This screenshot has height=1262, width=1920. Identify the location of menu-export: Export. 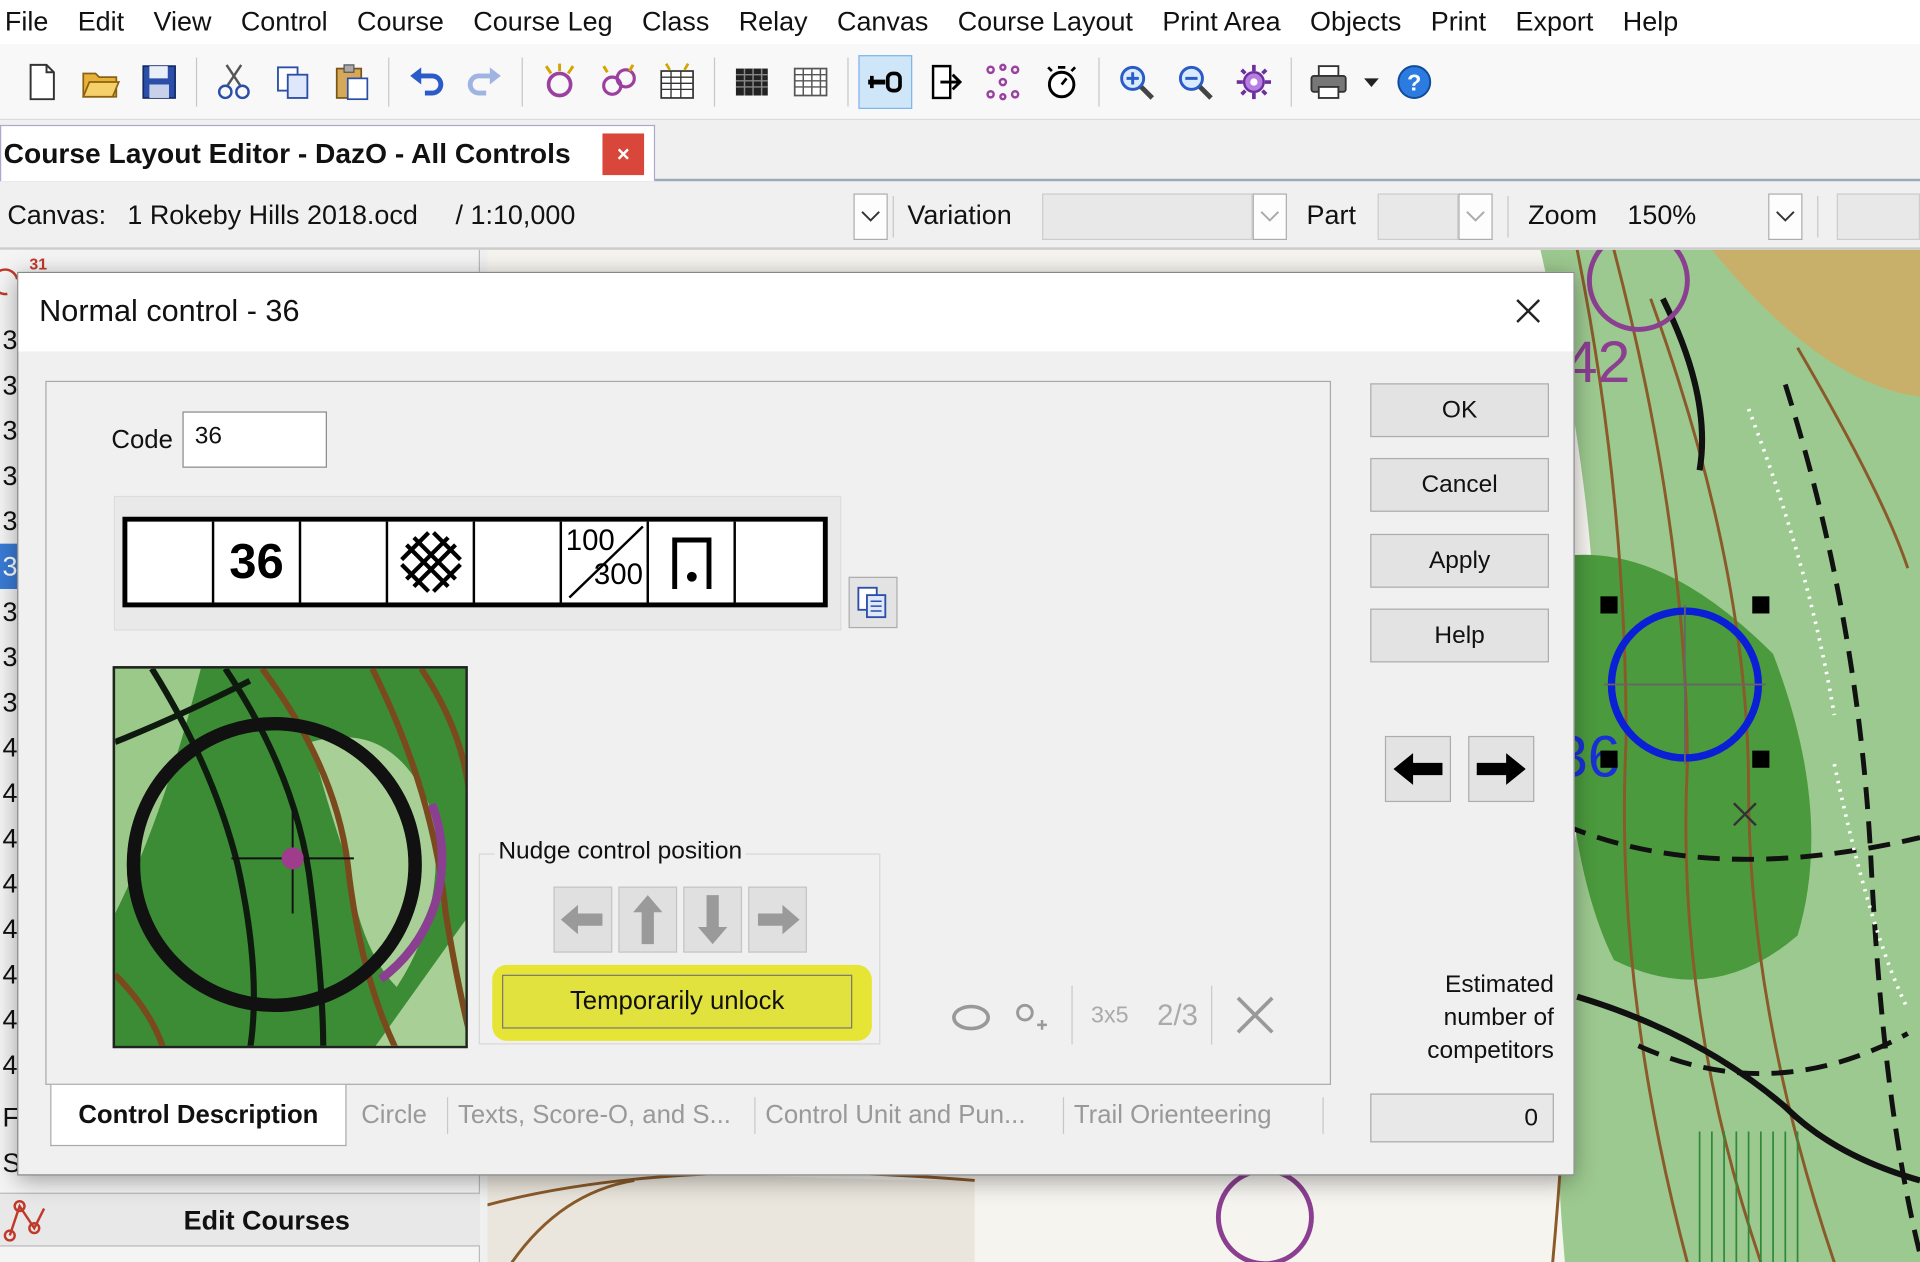
(1554, 22).